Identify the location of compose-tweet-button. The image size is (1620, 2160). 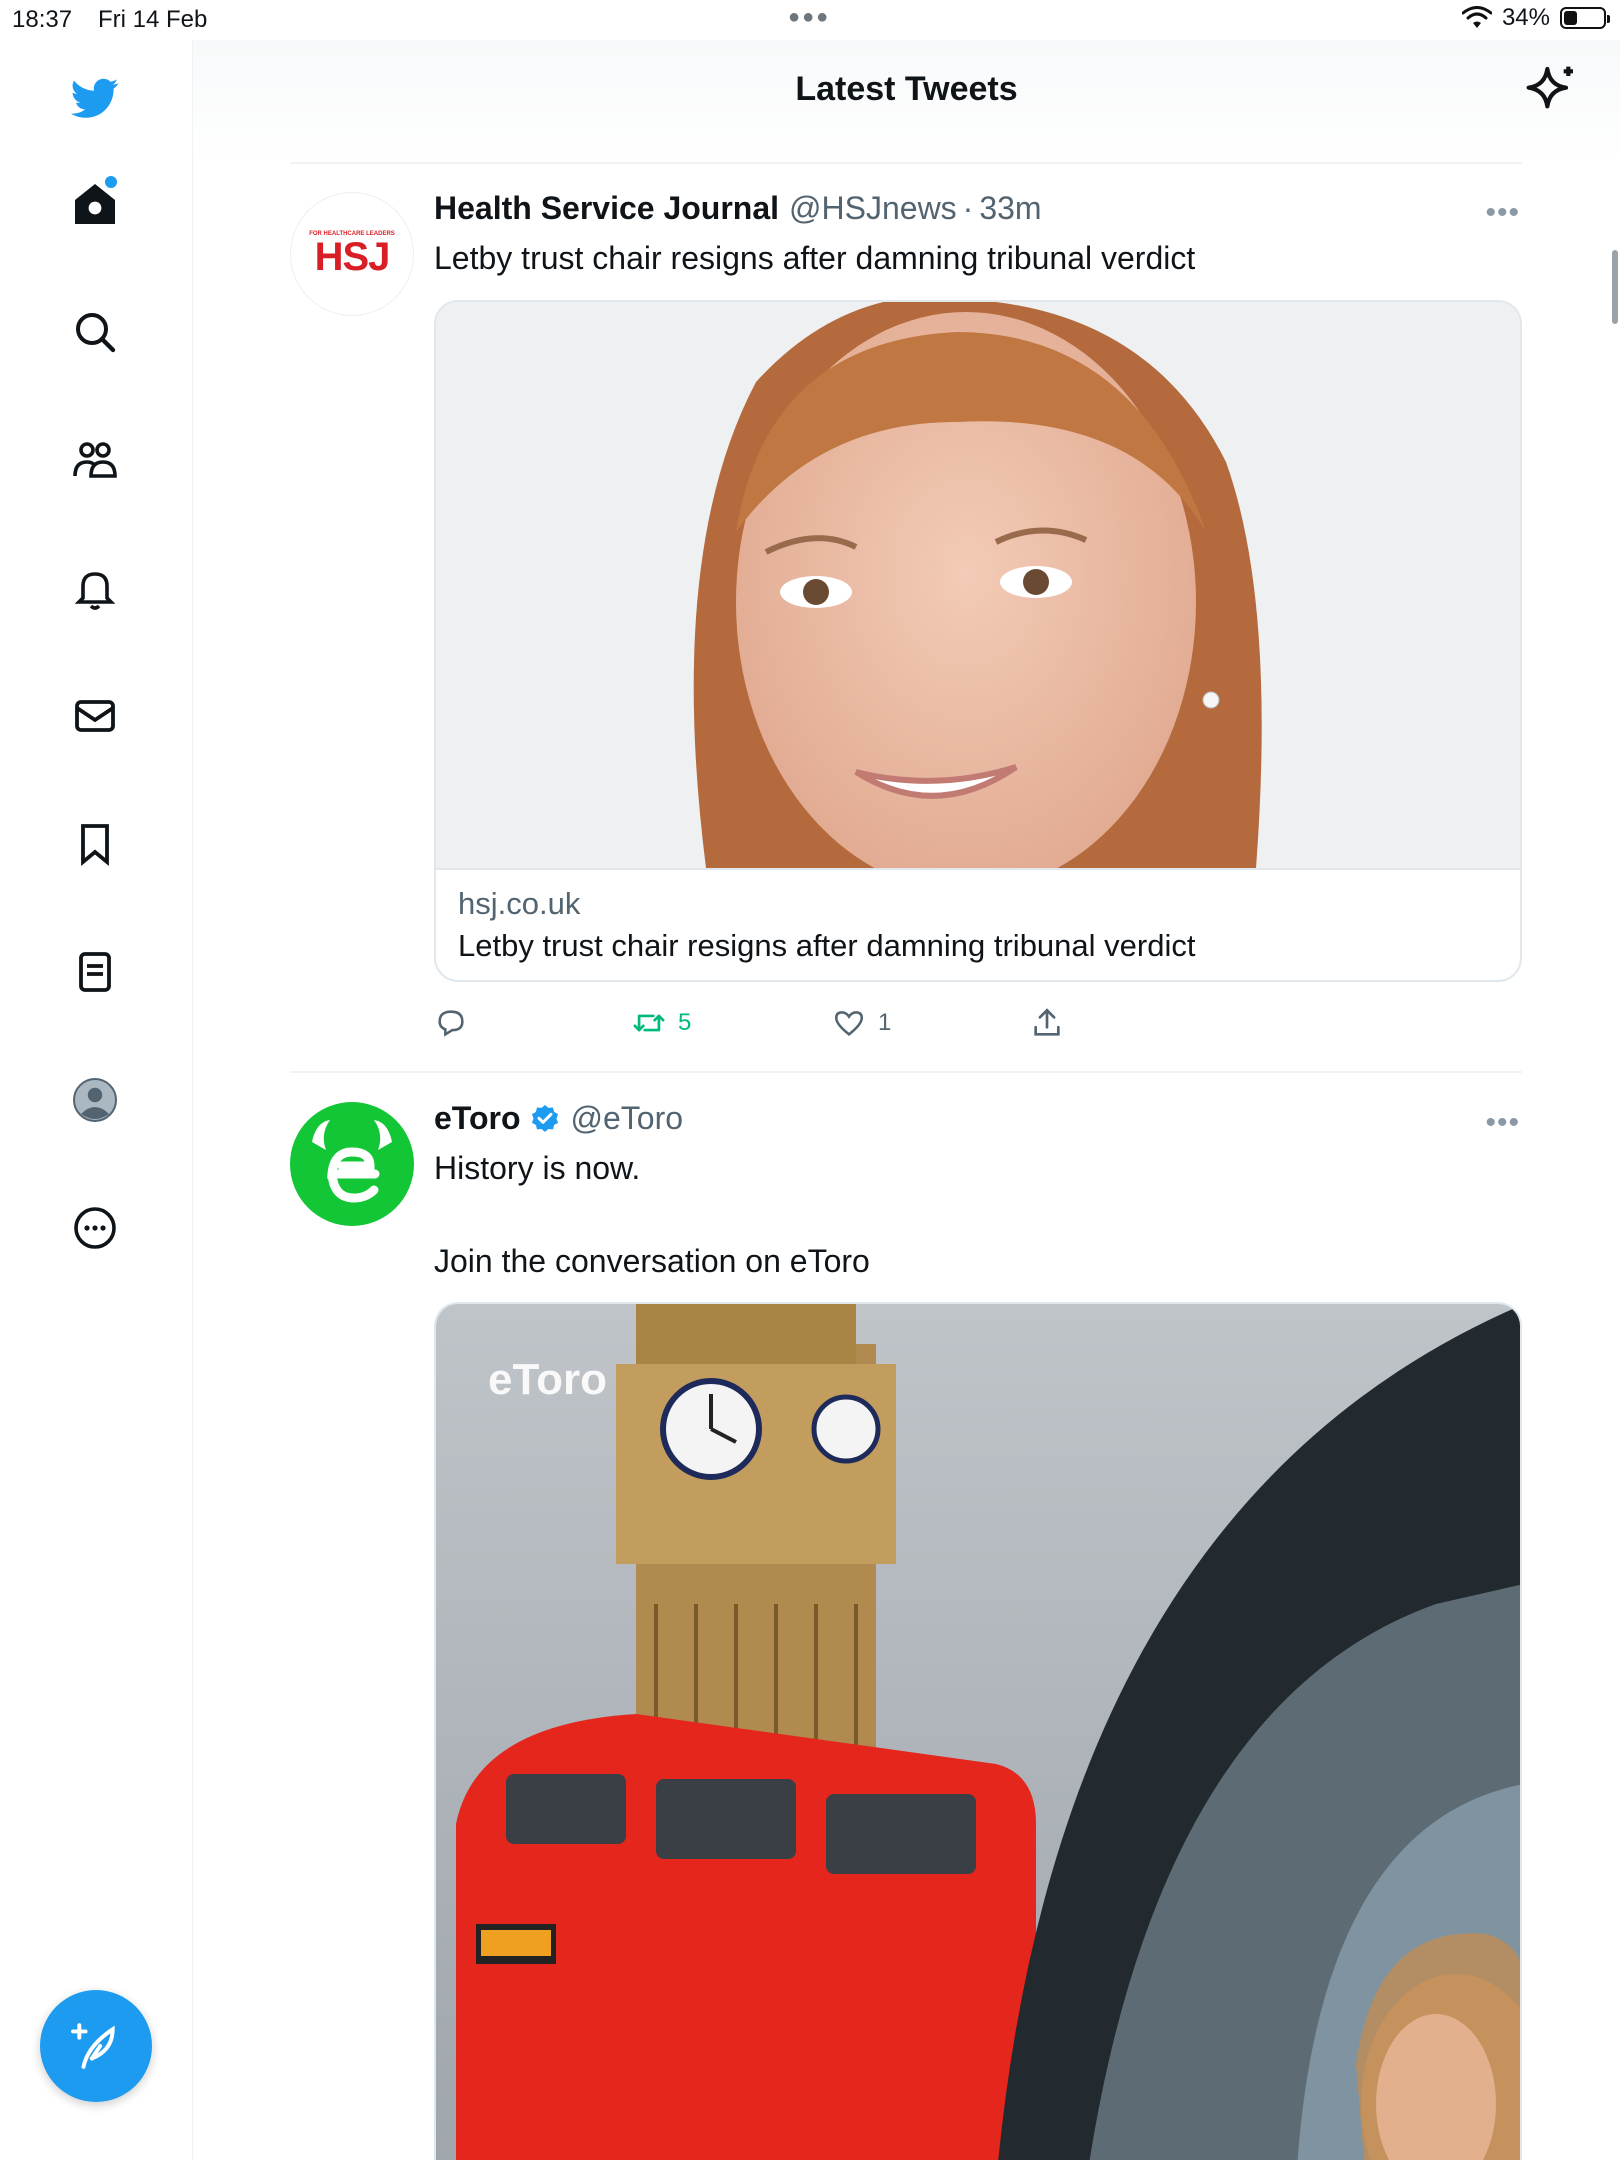
(96, 2046).